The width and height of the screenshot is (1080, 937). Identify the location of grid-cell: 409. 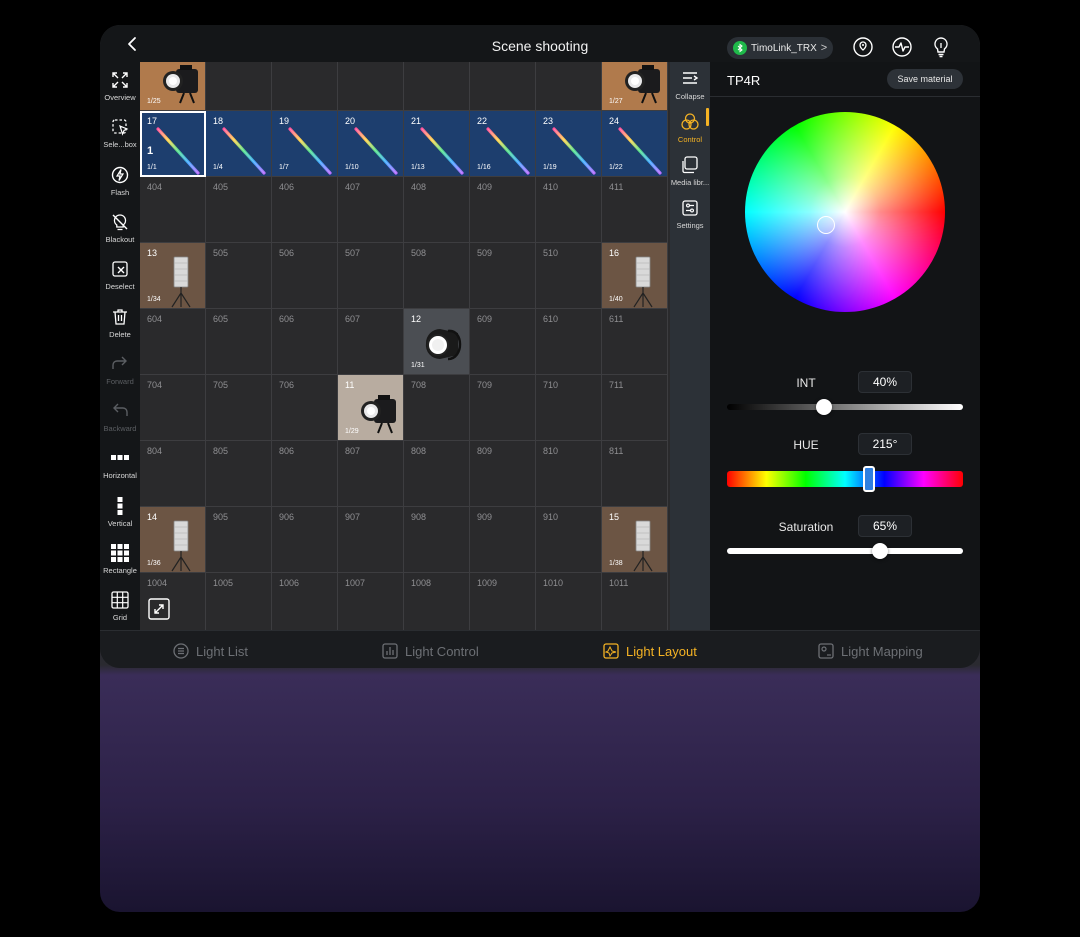
(503, 210).